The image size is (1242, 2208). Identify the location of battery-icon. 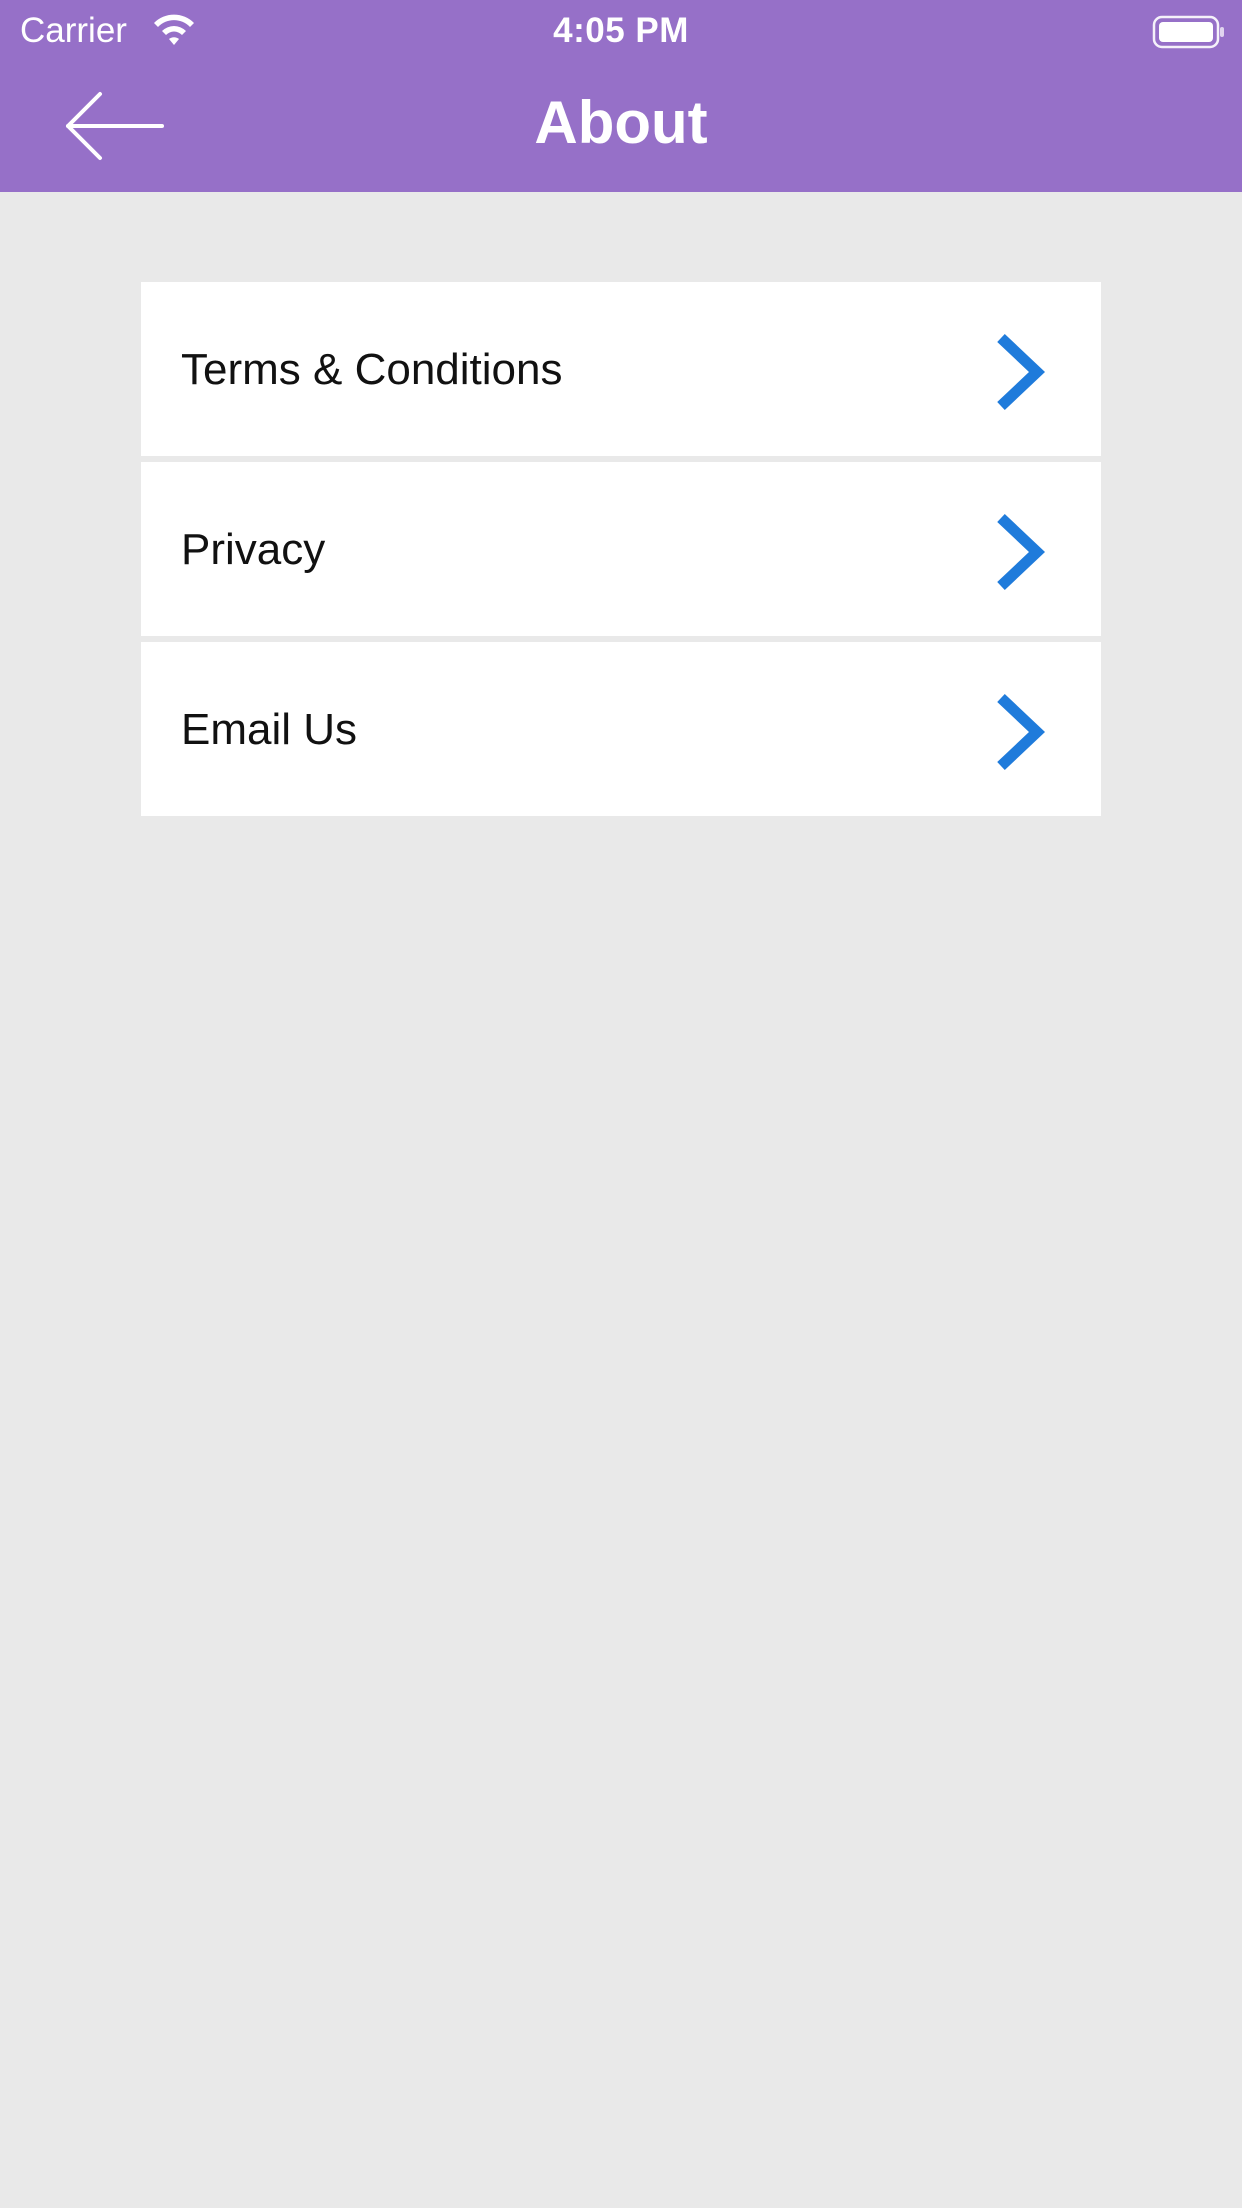
(1188, 32).